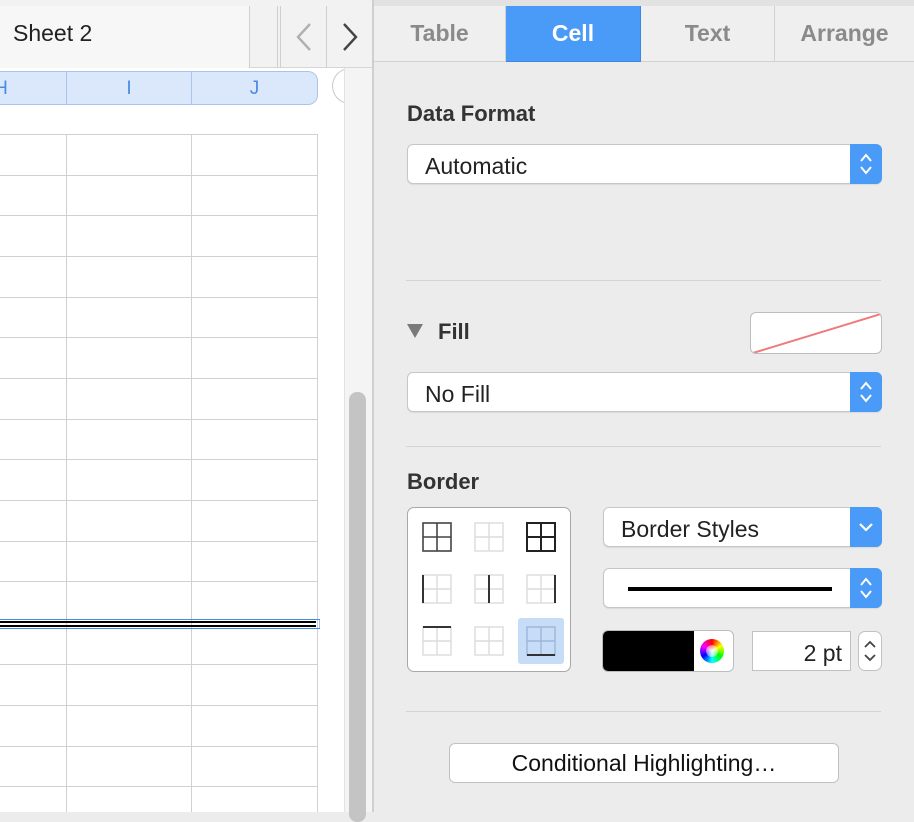 The image size is (914, 822). I want to click on border-color-well, so click(668, 651).